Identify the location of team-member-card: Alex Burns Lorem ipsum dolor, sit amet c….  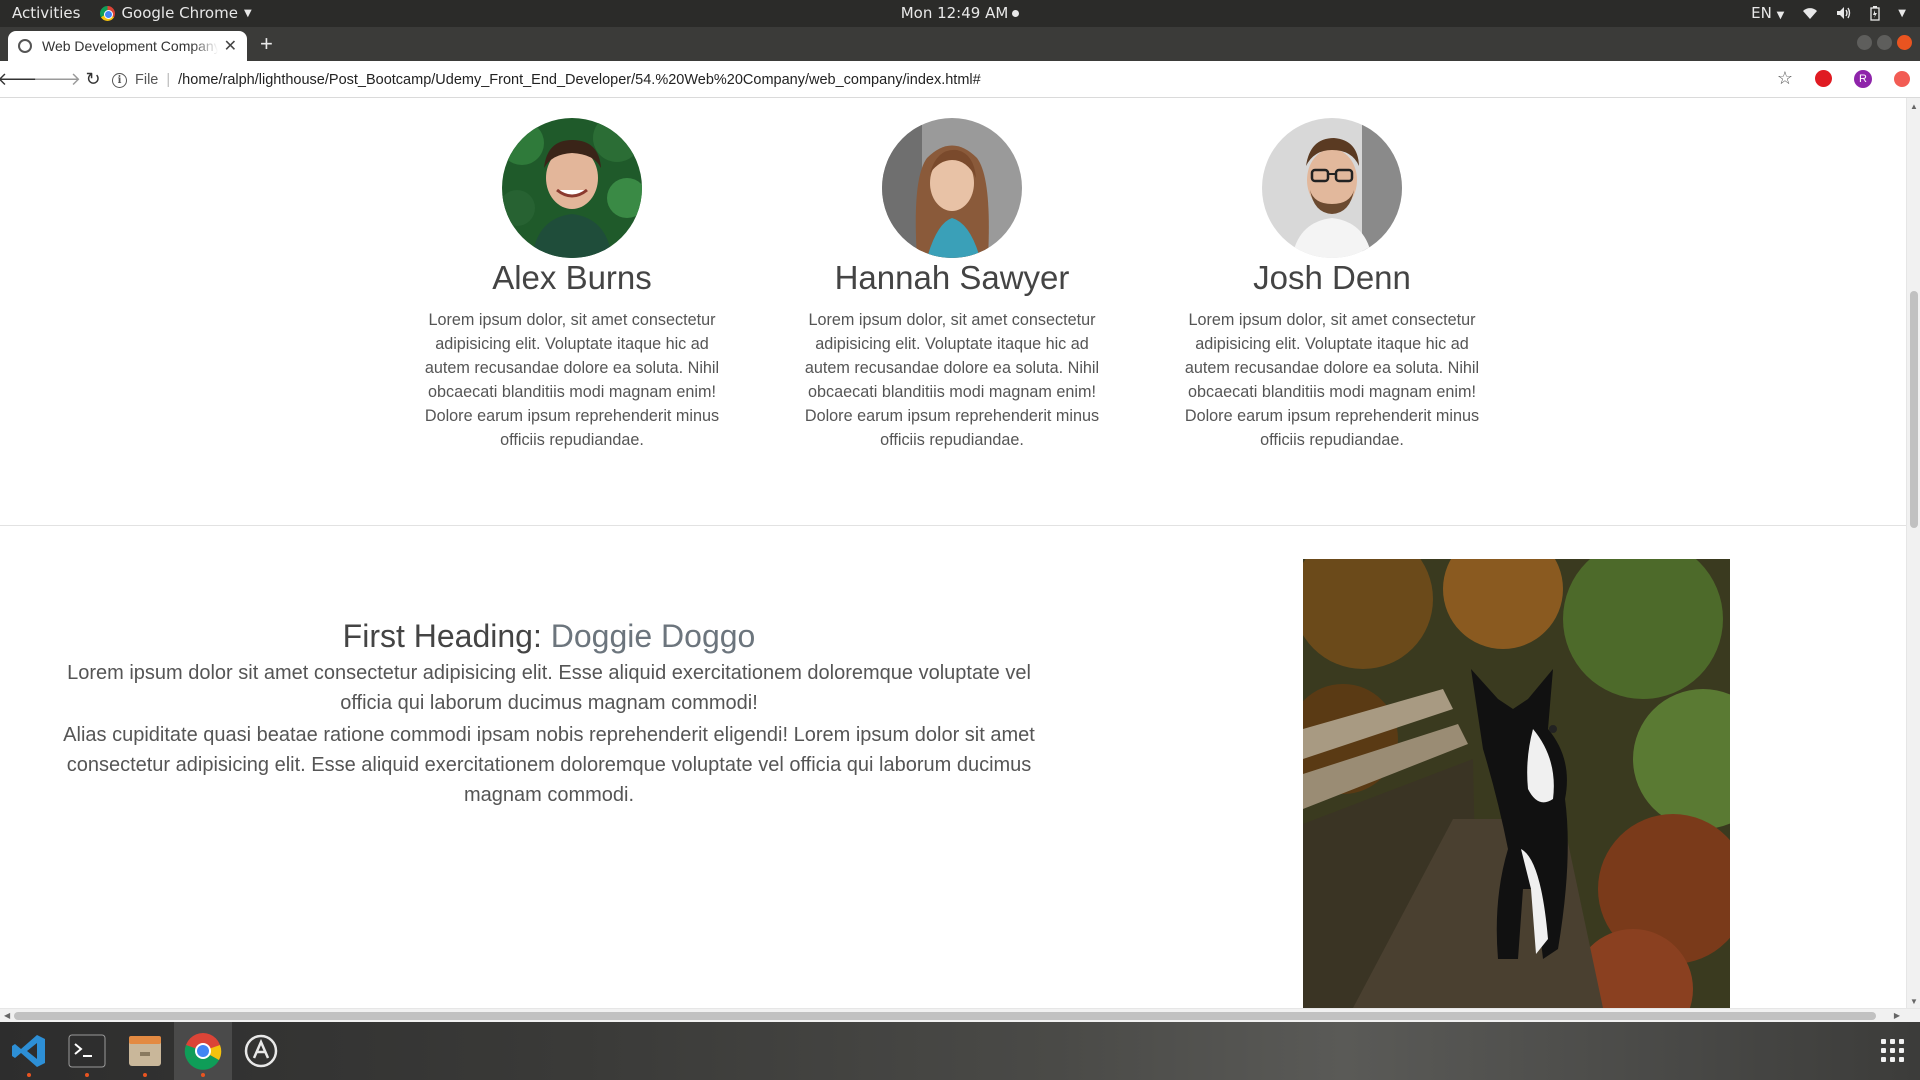
(572, 285).